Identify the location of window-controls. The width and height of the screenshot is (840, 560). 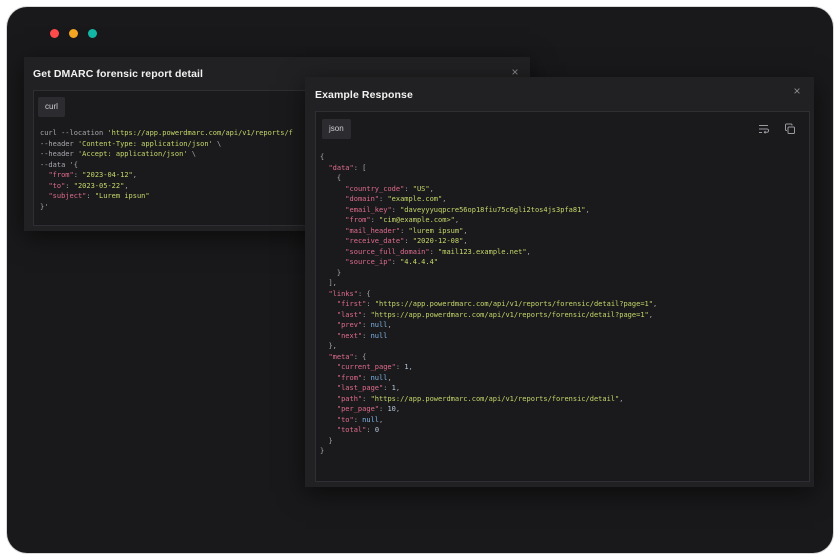
(73, 33).